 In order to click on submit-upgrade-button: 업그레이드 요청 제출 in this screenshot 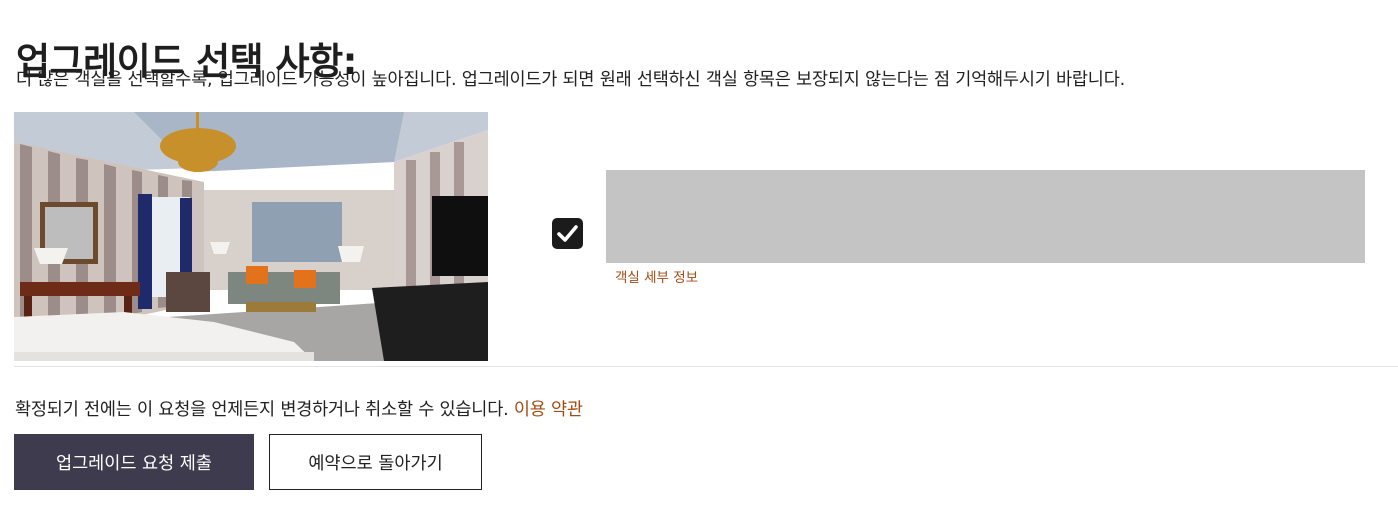, I will do `click(134, 462)`.